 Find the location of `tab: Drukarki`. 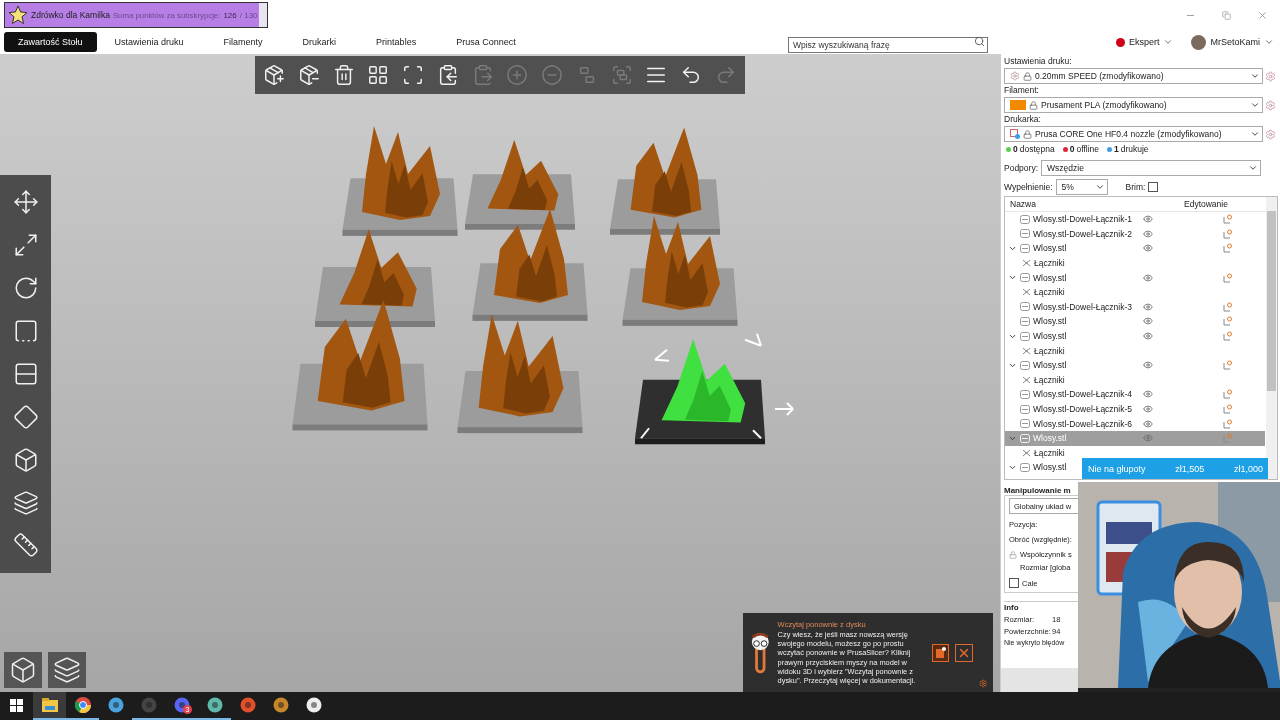

tab: Drukarki is located at coordinates (319, 42).